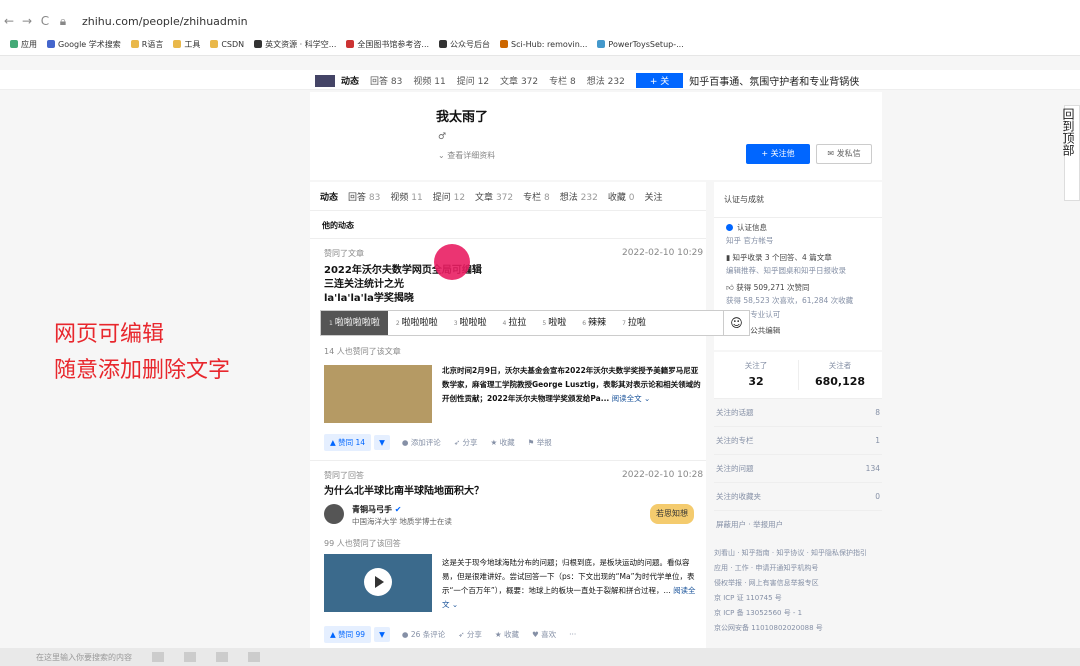 Image resolution: width=1080 pixels, height=666 pixels. What do you see at coordinates (540, 442) in the screenshot?
I see `report-button: ⚑ 举报` at bounding box center [540, 442].